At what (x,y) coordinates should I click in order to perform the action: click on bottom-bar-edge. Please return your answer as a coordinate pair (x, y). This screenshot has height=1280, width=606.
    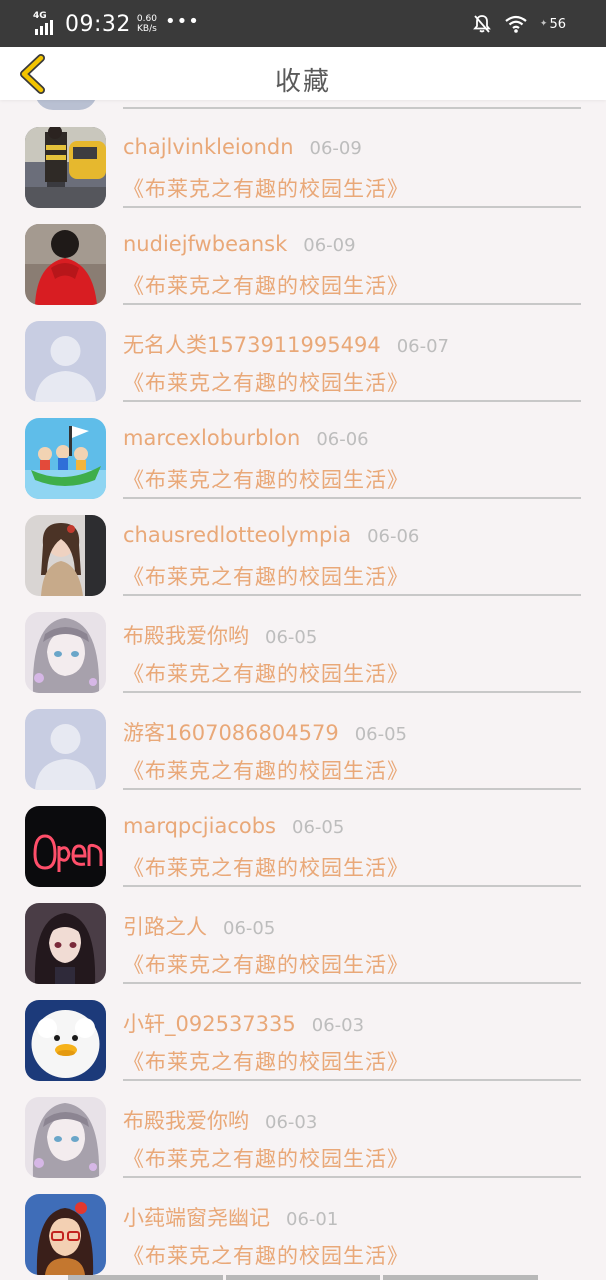
    Looking at the image, I should click on (303, 1277).